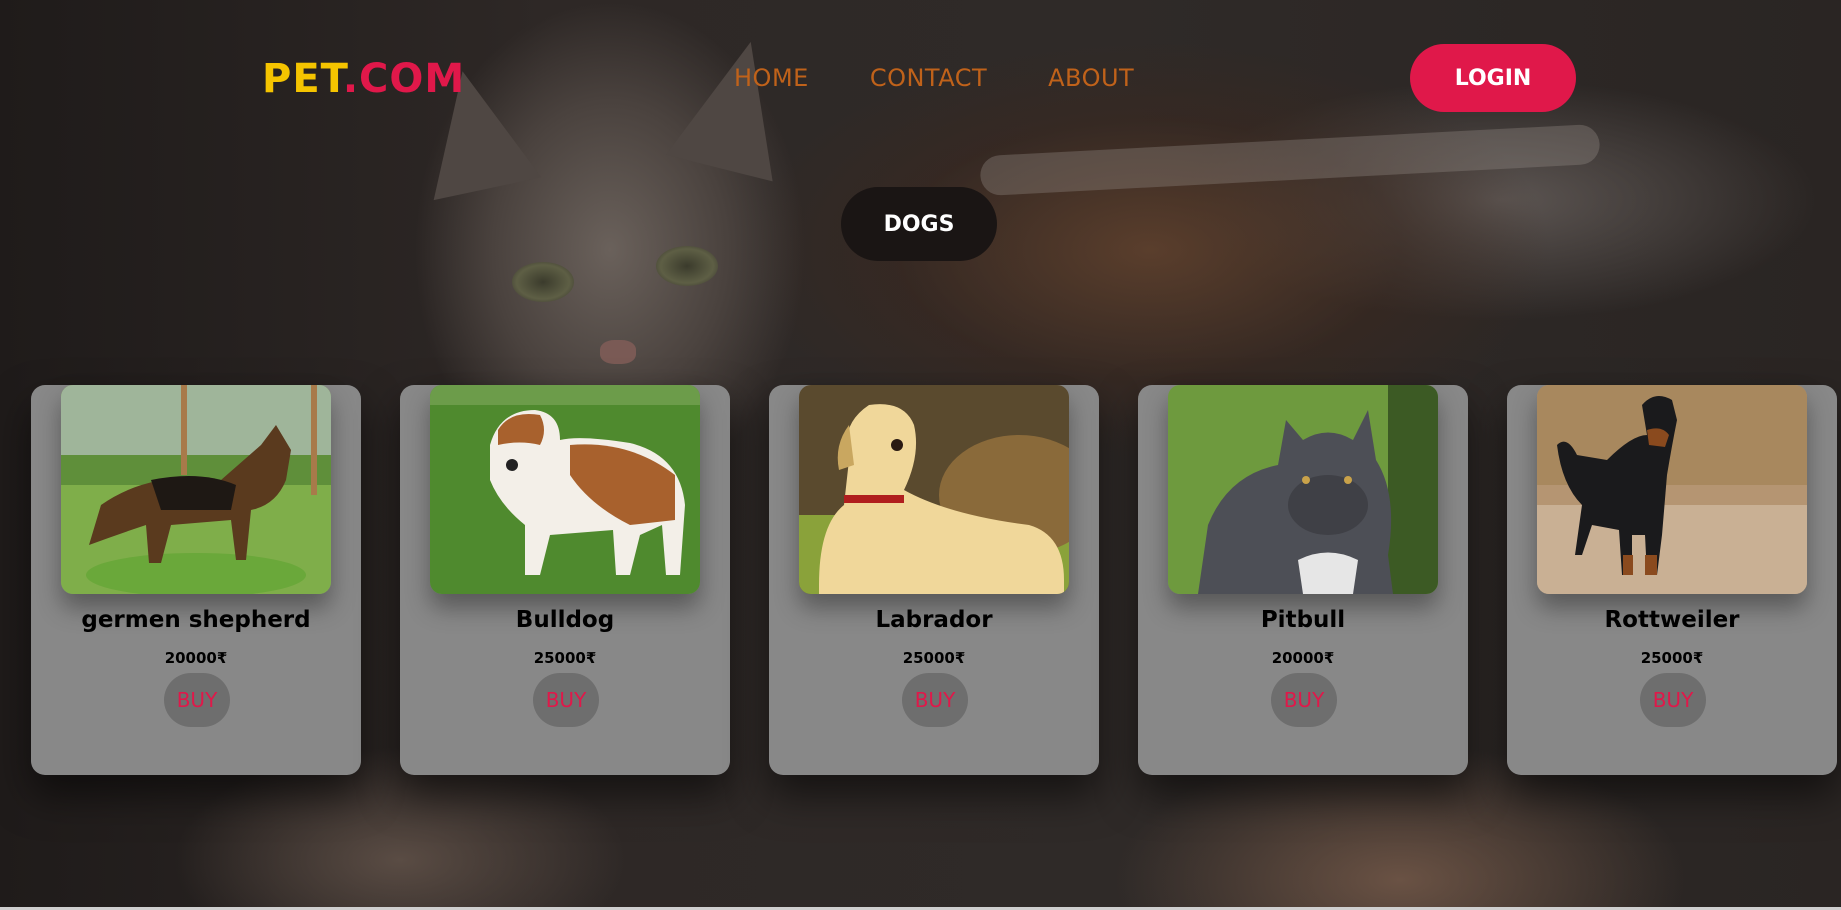  What do you see at coordinates (1303, 489) in the screenshot?
I see `pitbull-photo` at bounding box center [1303, 489].